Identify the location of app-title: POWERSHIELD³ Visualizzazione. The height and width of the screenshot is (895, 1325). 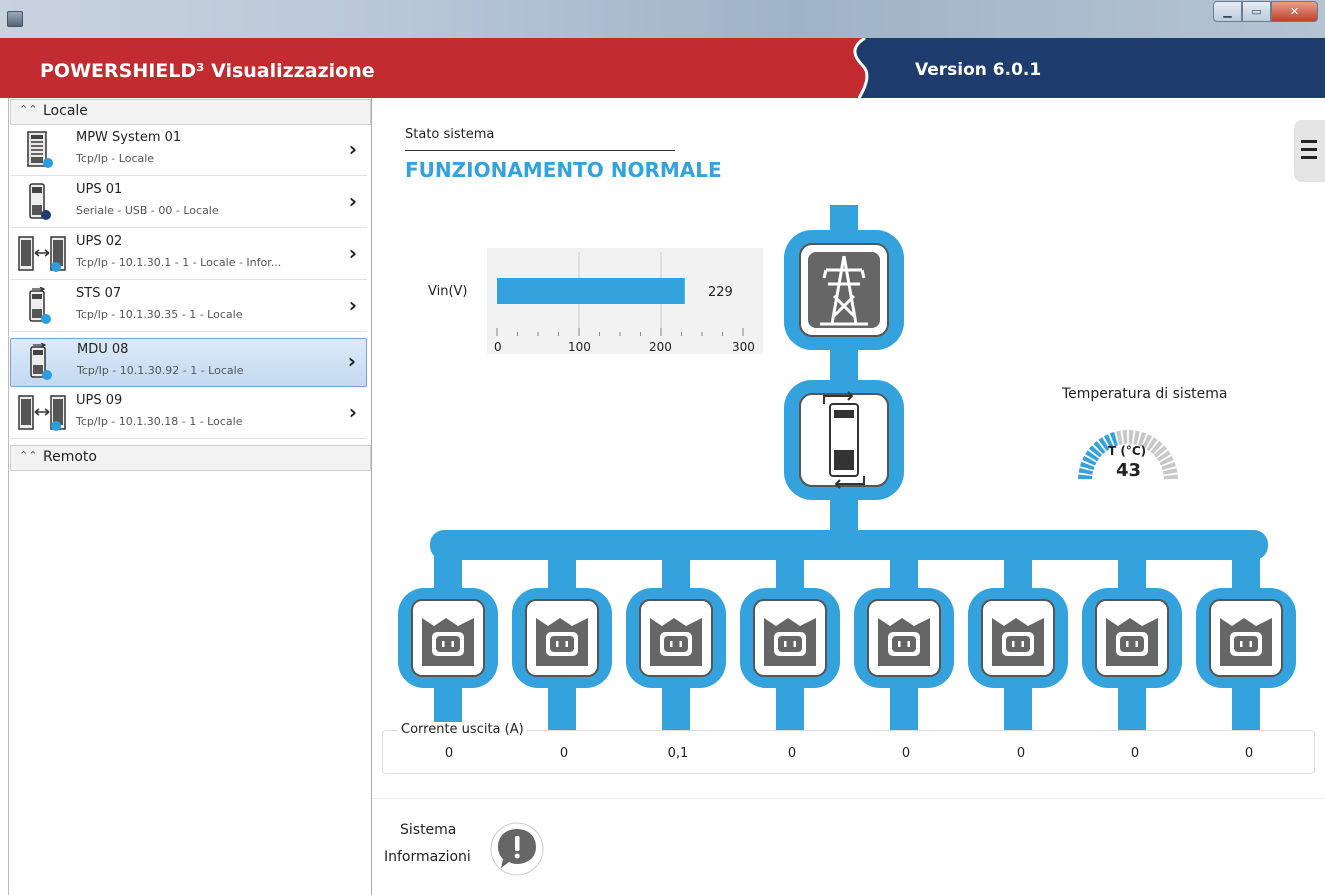
(207, 71).